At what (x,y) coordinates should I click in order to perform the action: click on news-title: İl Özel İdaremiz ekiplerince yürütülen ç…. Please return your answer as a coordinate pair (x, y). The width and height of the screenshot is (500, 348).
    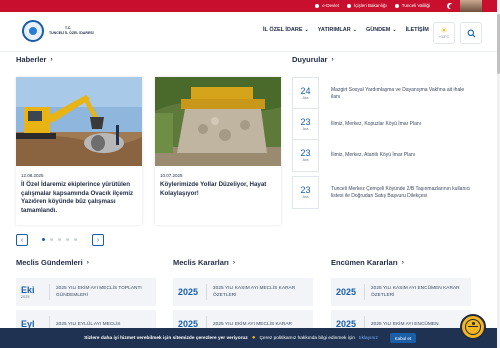
    Looking at the image, I should click on (77, 197).